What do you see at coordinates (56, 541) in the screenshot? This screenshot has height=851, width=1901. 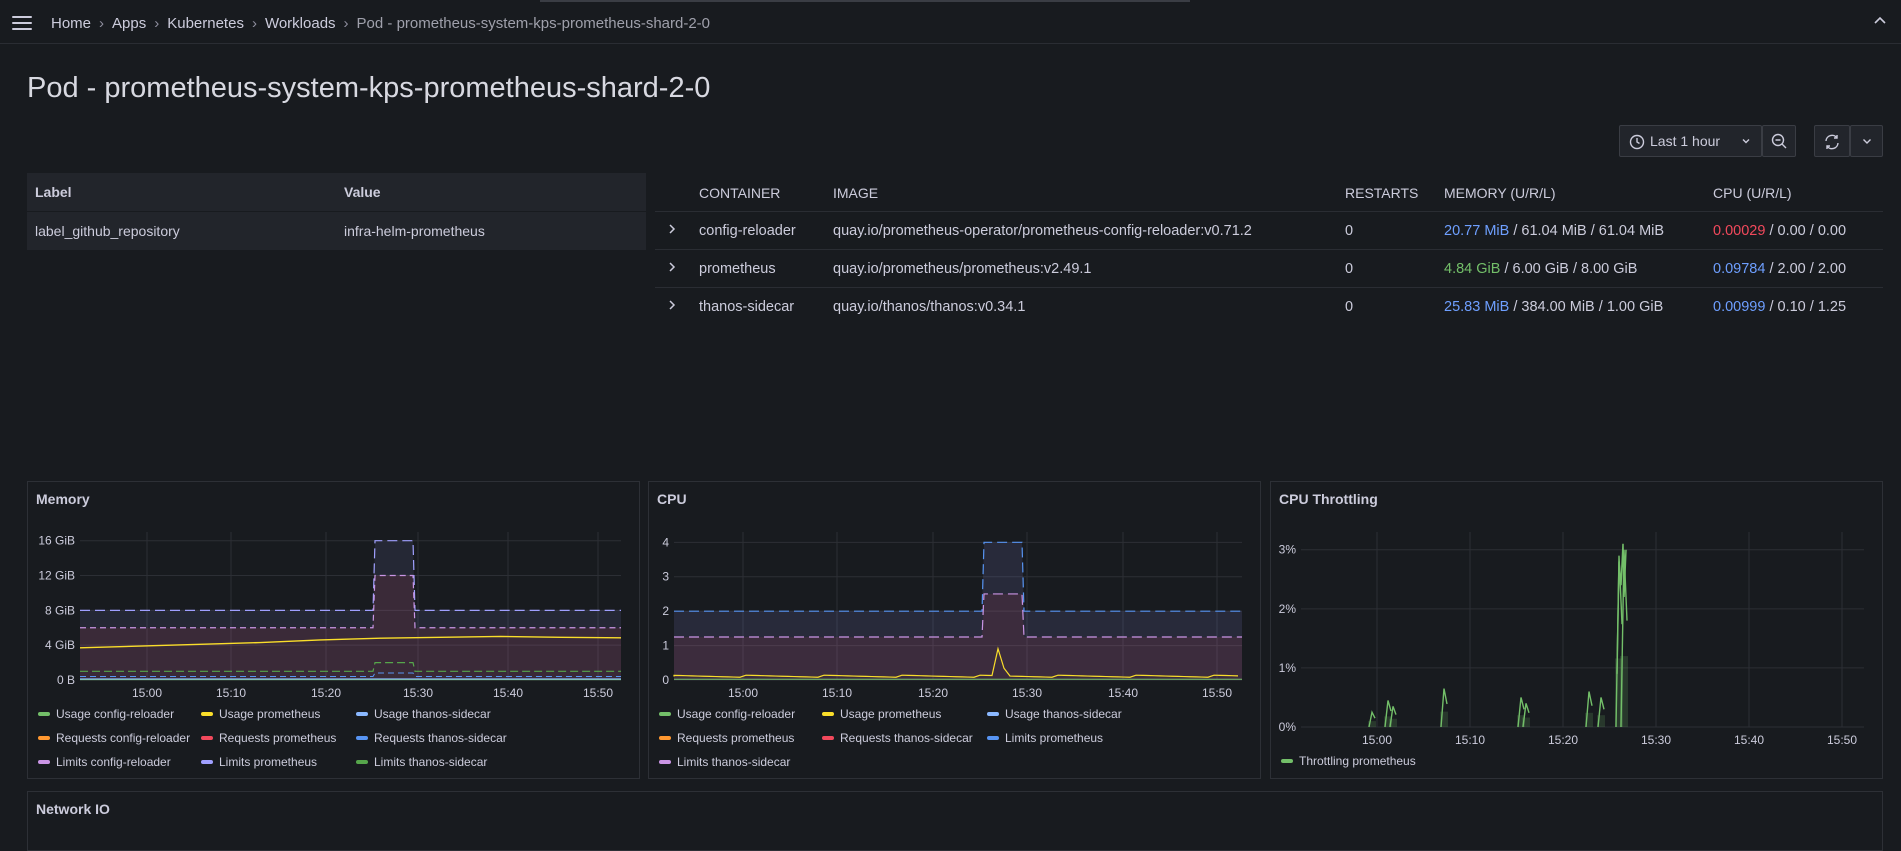 I see `y-tick-label: 16 GiB` at bounding box center [56, 541].